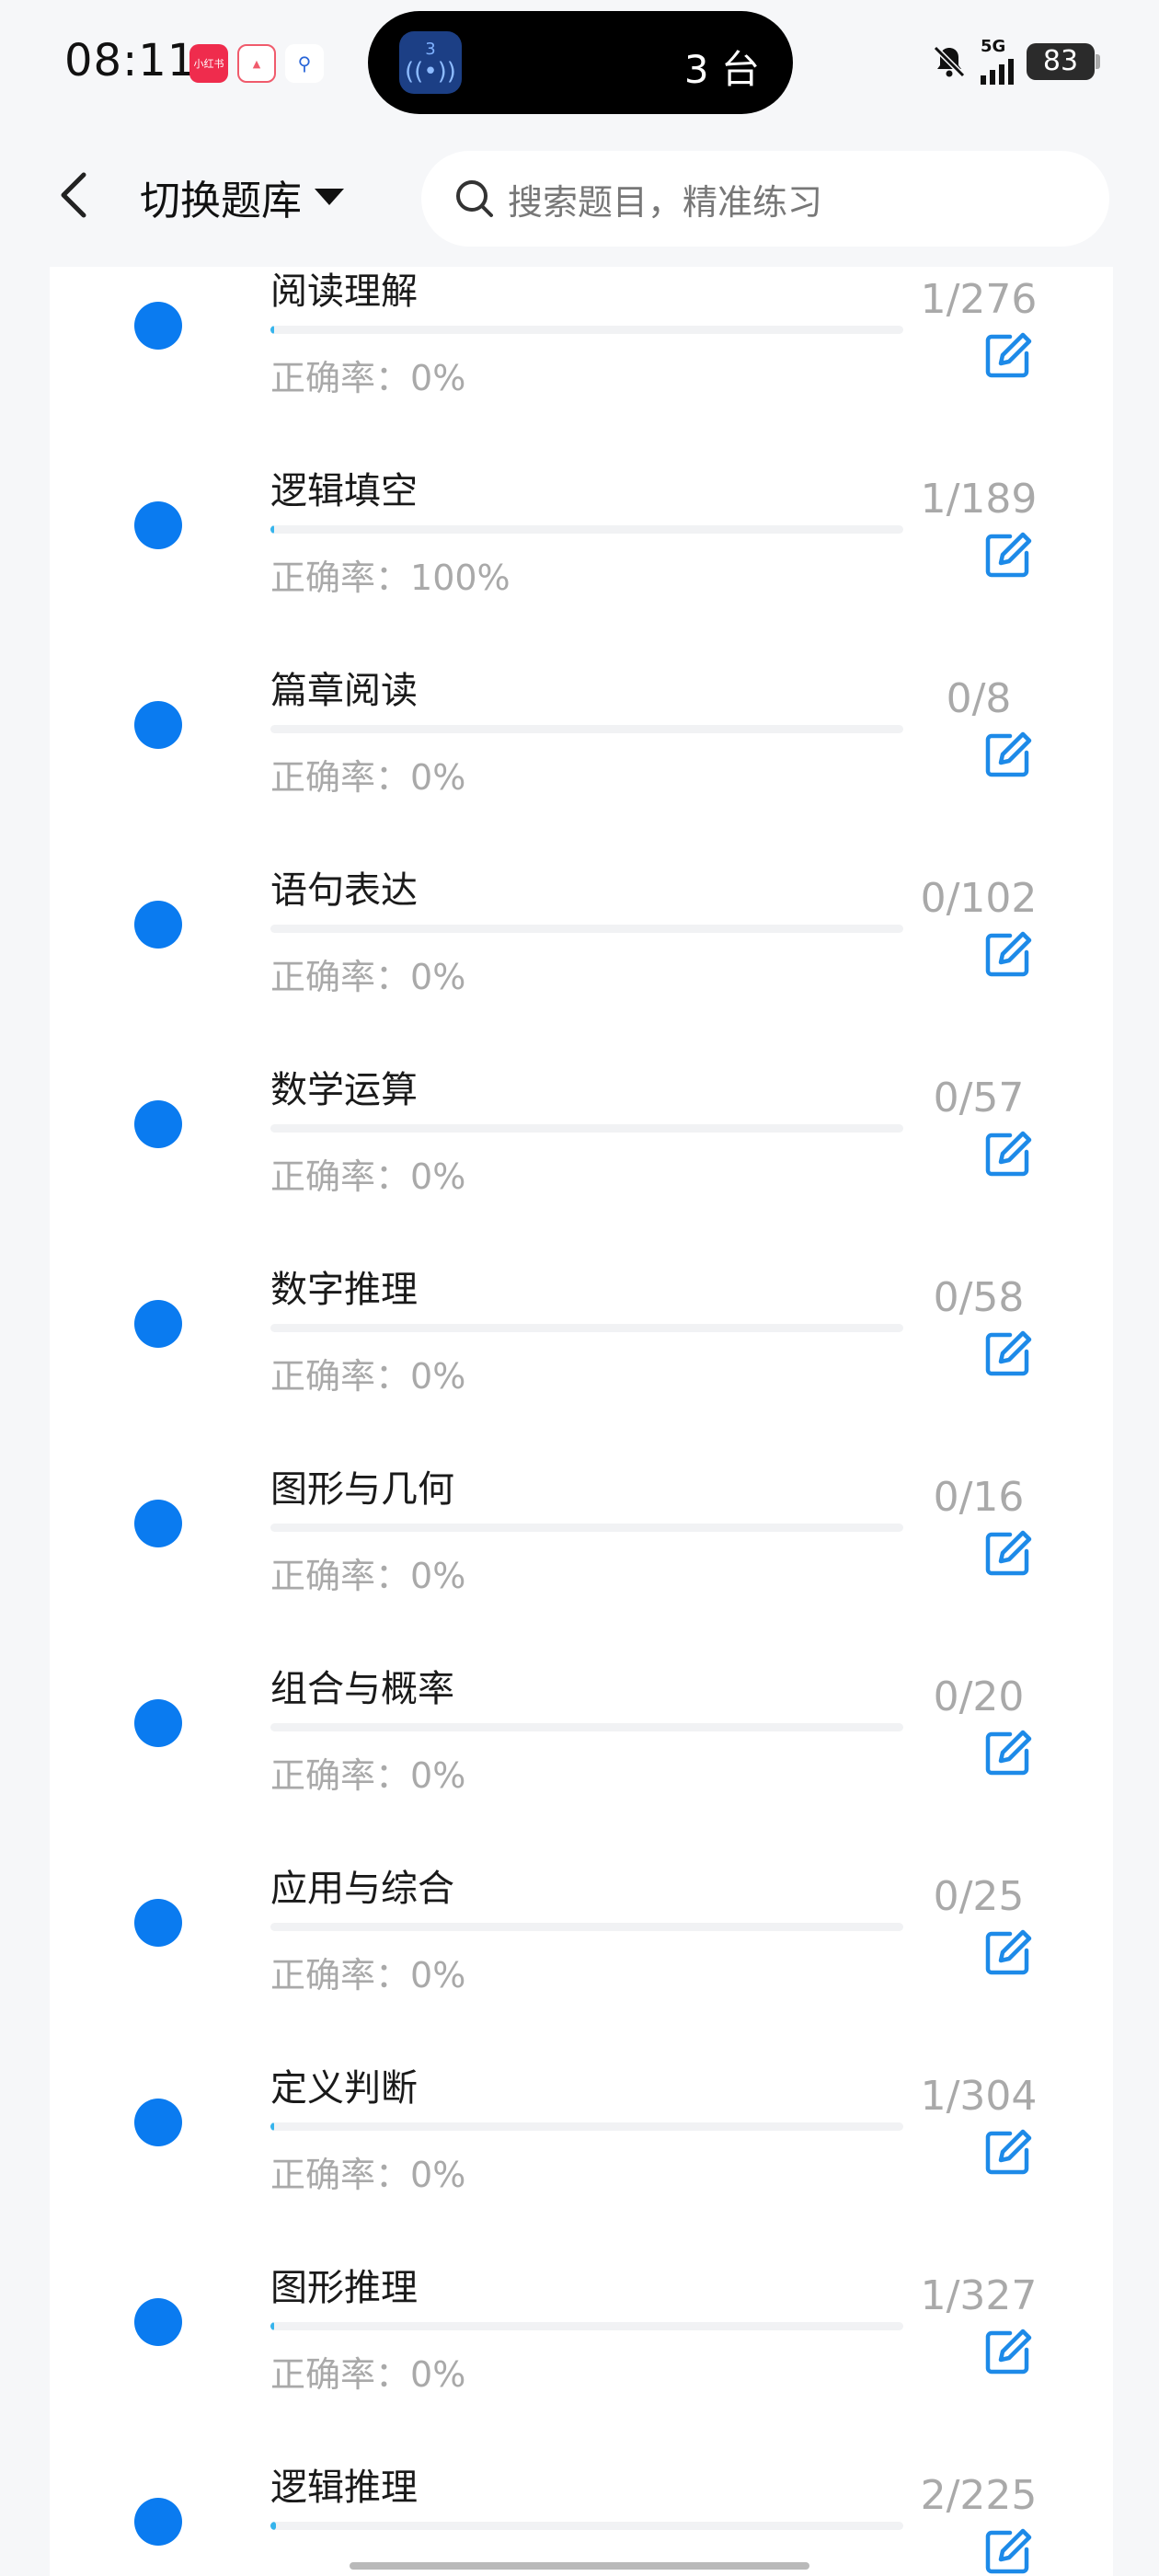  I want to click on topic-row: 篇章阅读 正确率：0% 0/8, so click(581, 690).